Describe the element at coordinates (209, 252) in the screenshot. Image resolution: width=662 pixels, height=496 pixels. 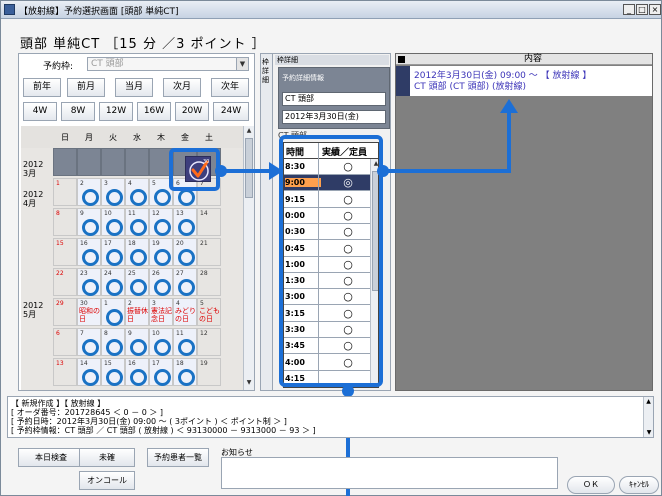
I see `calendar-day-cell: 21` at that location.